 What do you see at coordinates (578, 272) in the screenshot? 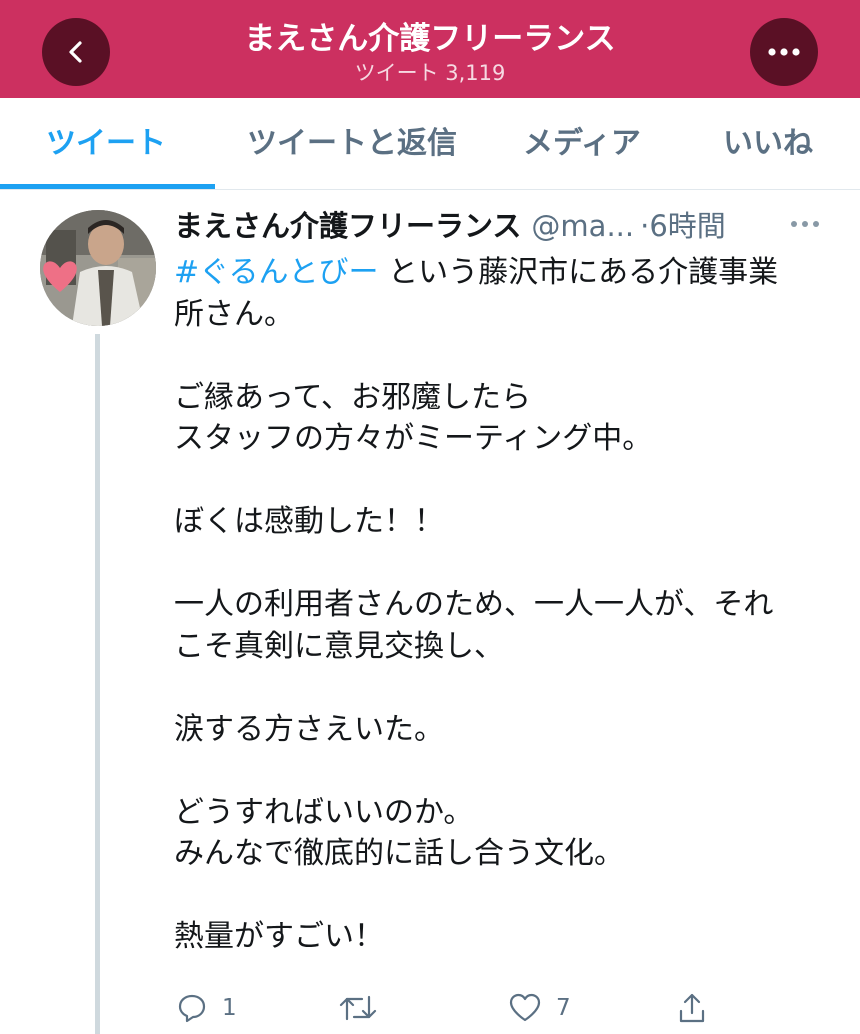
I see `tweet-text-line: という藤沢市にある介護事業` at bounding box center [578, 272].